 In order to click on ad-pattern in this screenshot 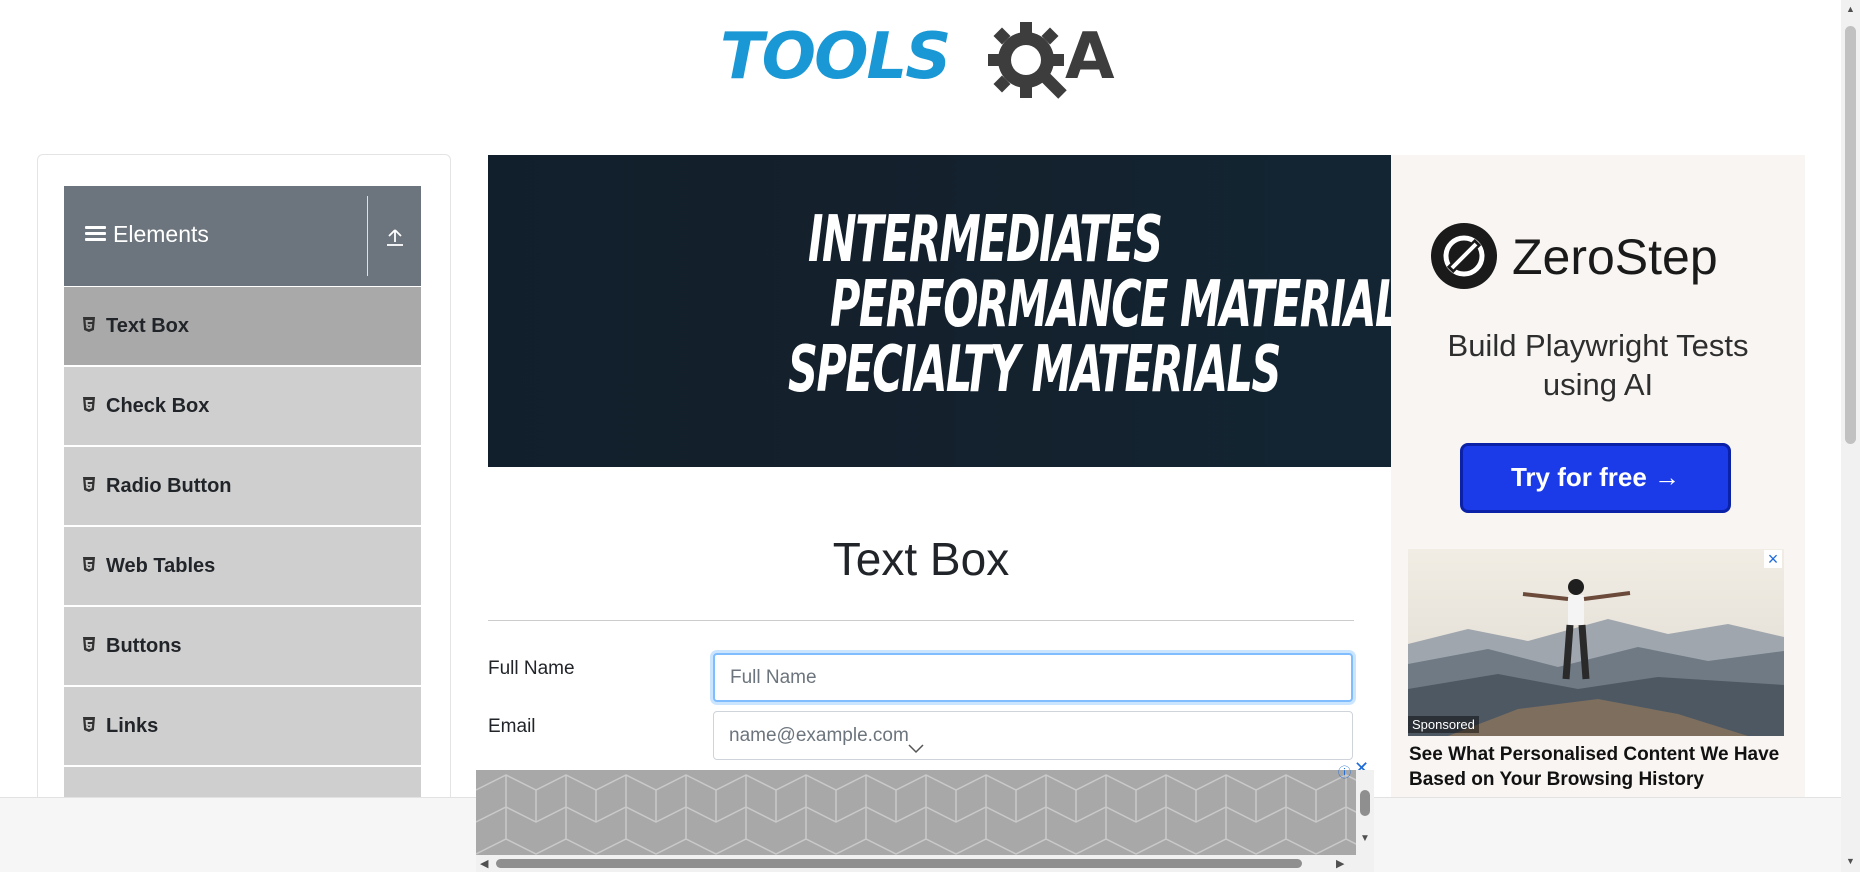, I will do `click(916, 812)`.